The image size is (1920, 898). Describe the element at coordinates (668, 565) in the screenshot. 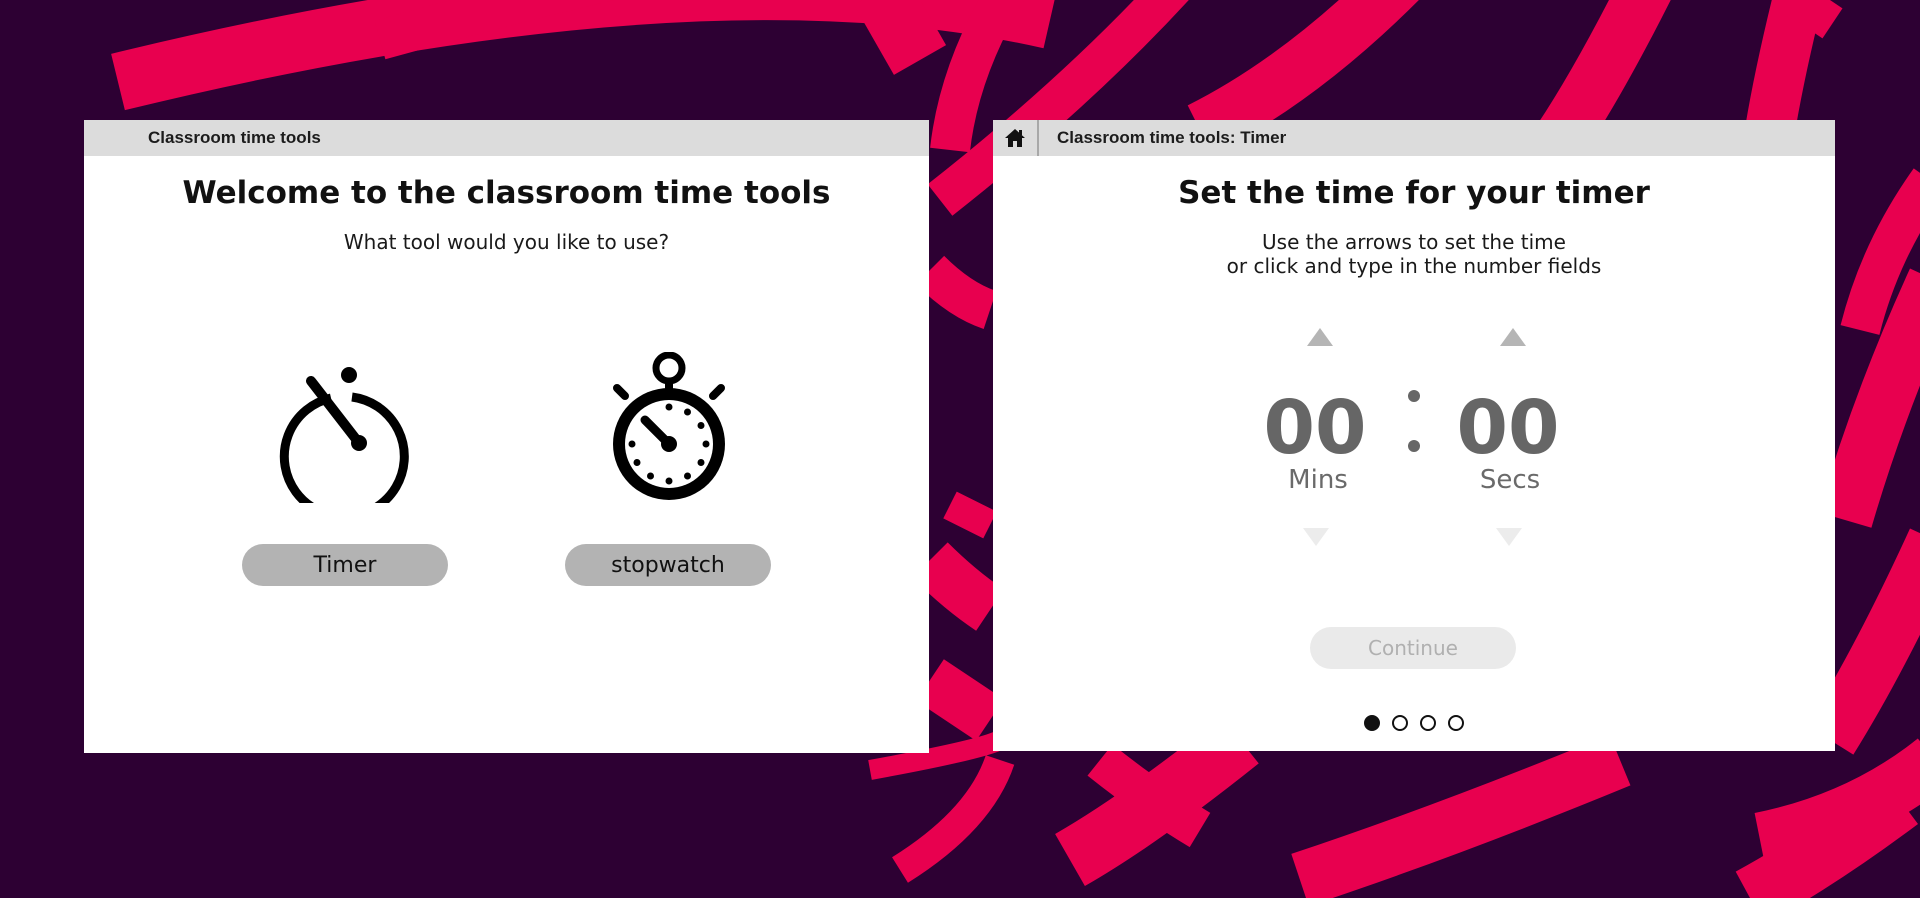

I see `stopwatch-button: stopwatch` at that location.